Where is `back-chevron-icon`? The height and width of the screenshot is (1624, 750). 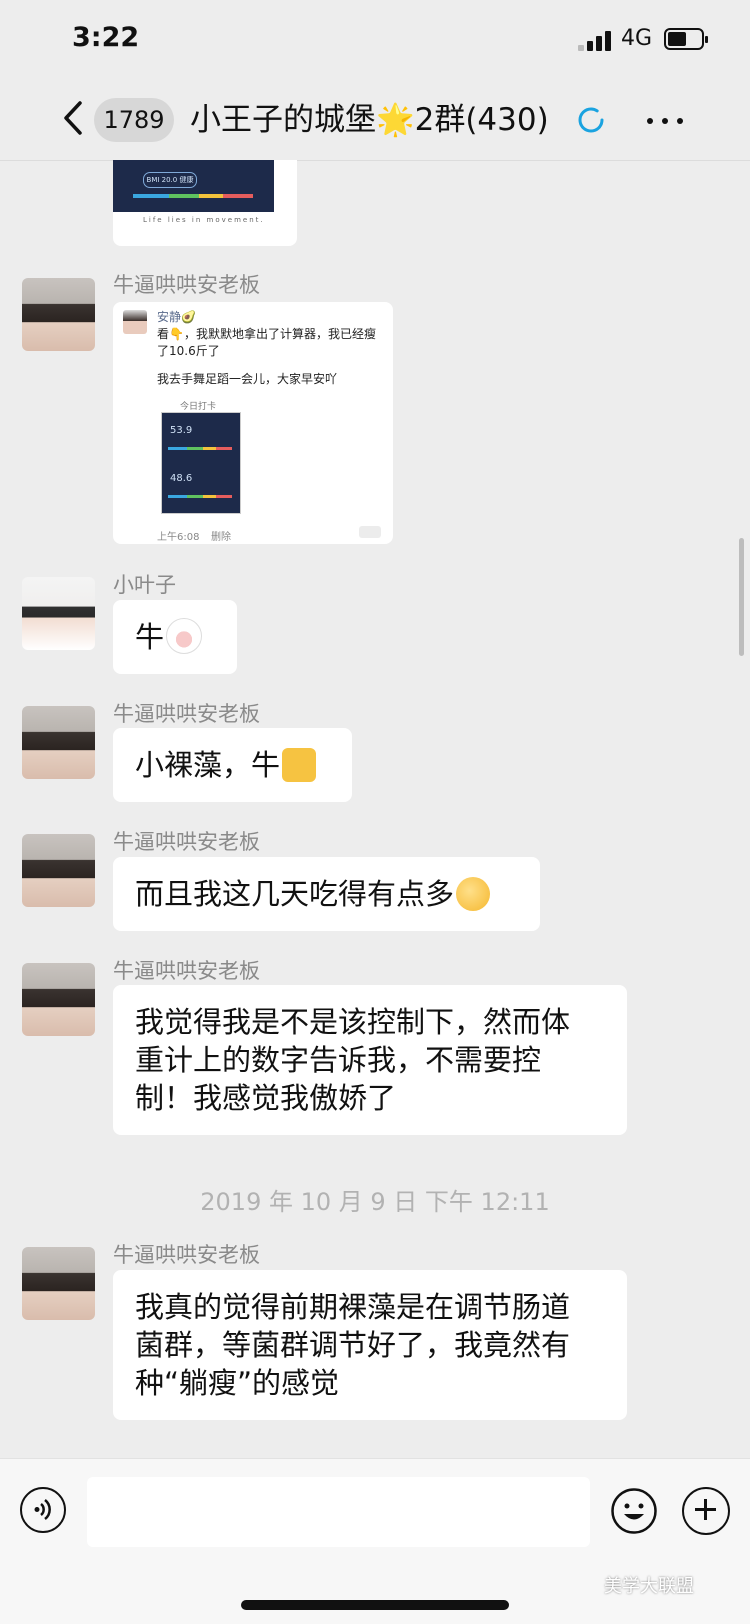 back-chevron-icon is located at coordinates (73, 118).